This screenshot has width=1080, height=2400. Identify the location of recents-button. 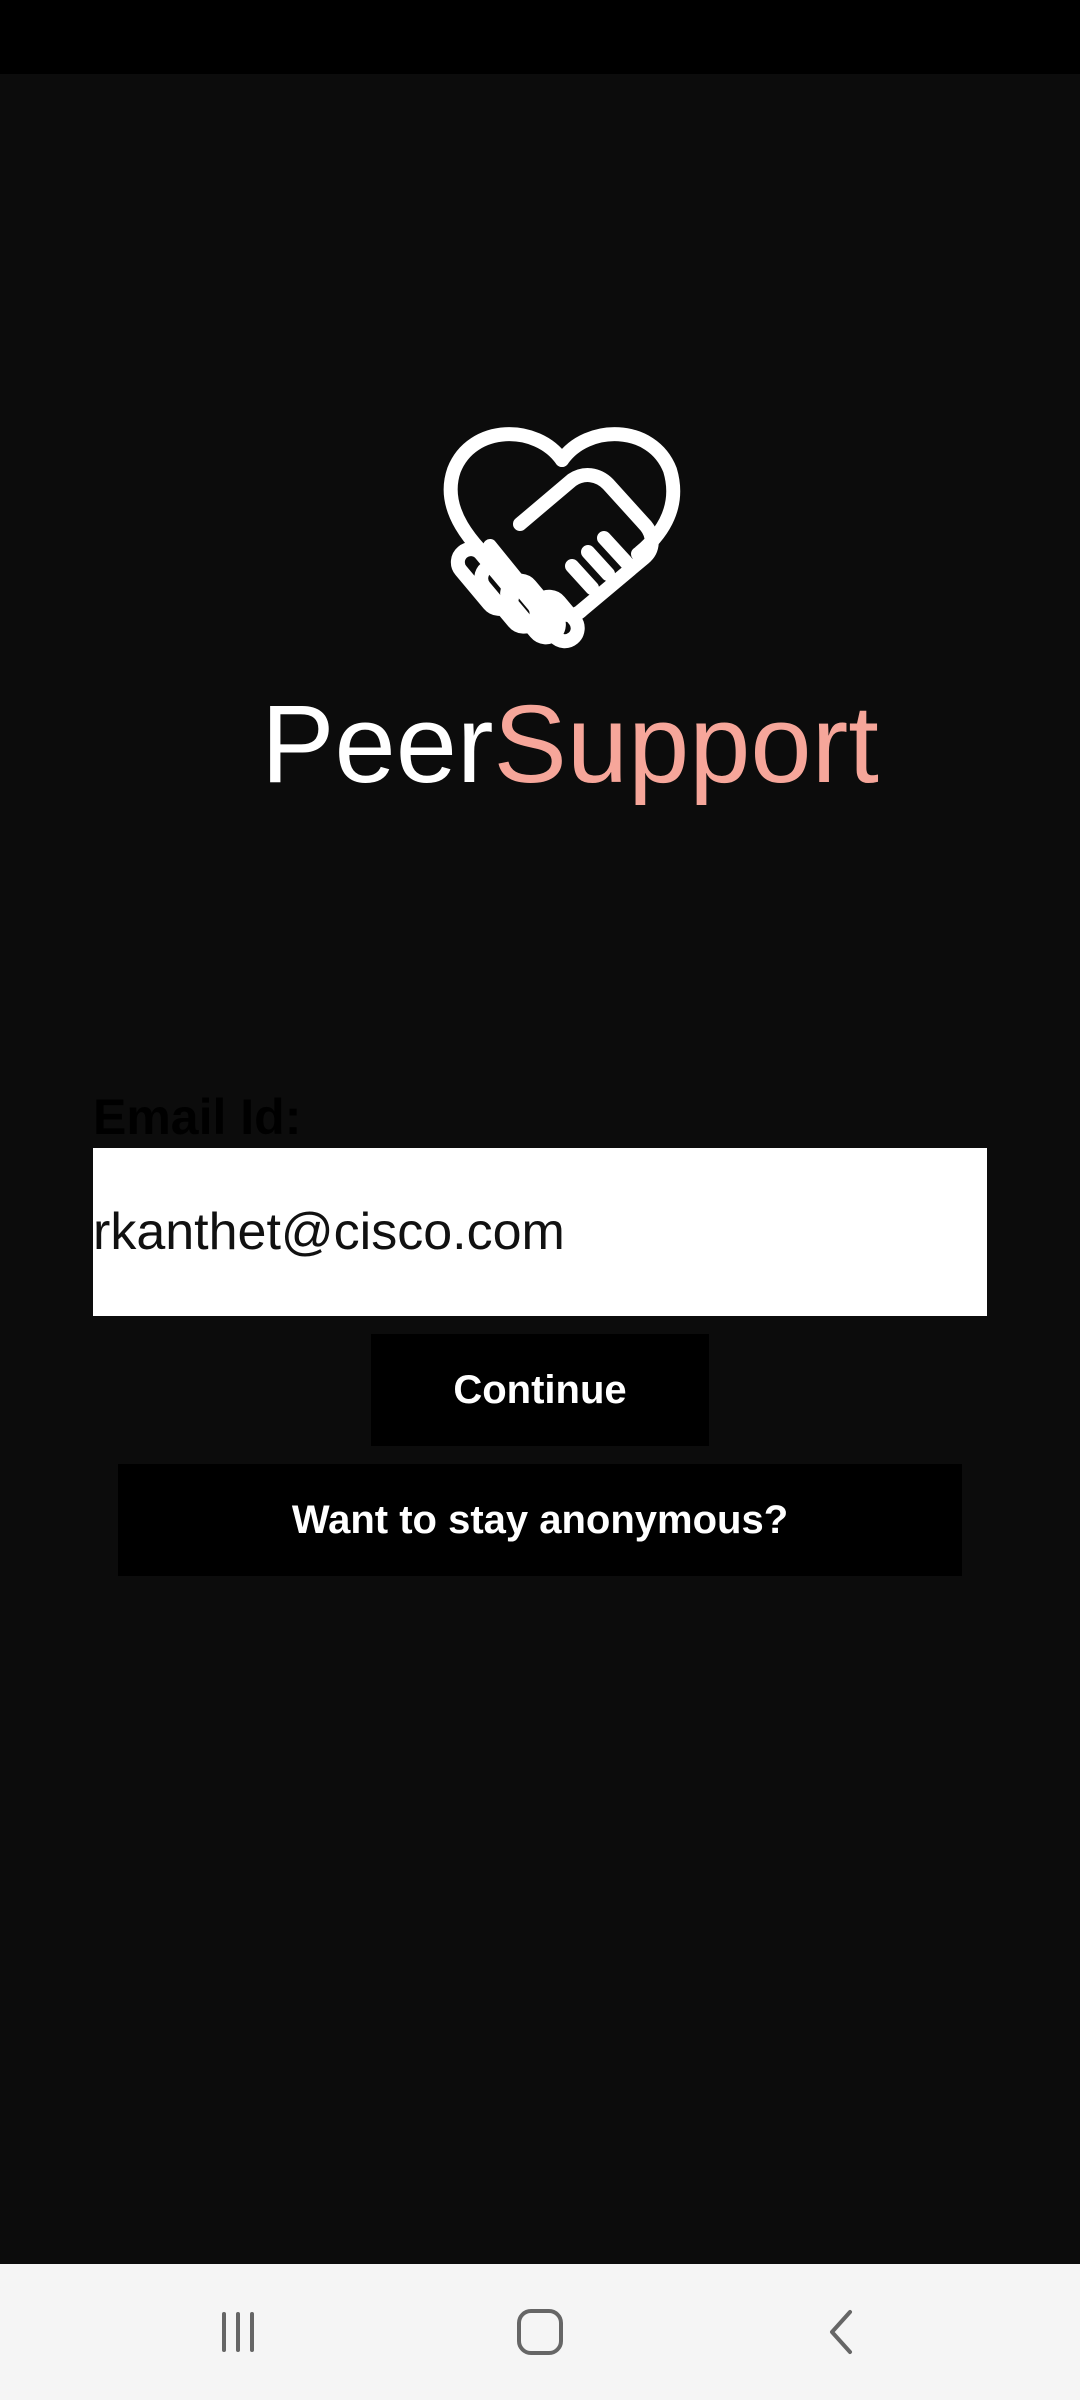
(238, 2332).